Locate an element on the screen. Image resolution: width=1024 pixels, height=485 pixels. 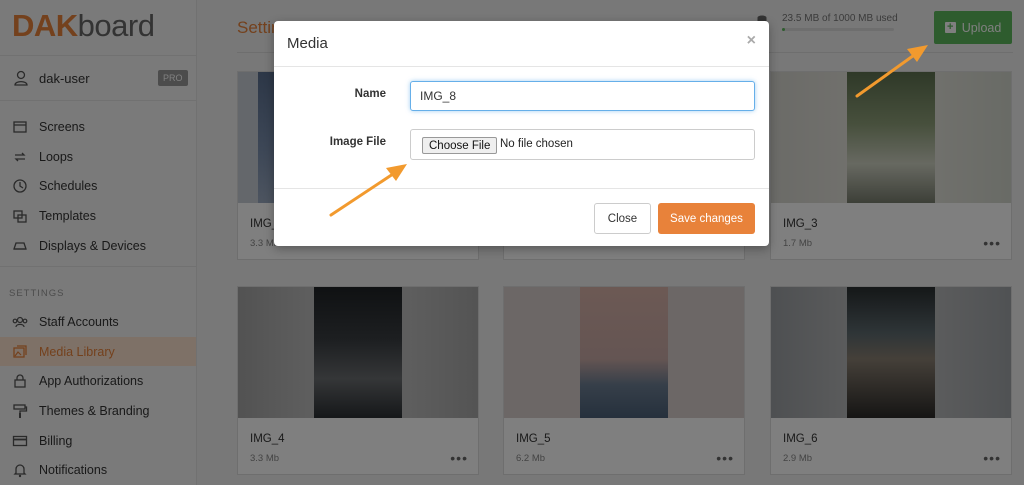
modal-header: Media × is located at coordinates (521, 44).